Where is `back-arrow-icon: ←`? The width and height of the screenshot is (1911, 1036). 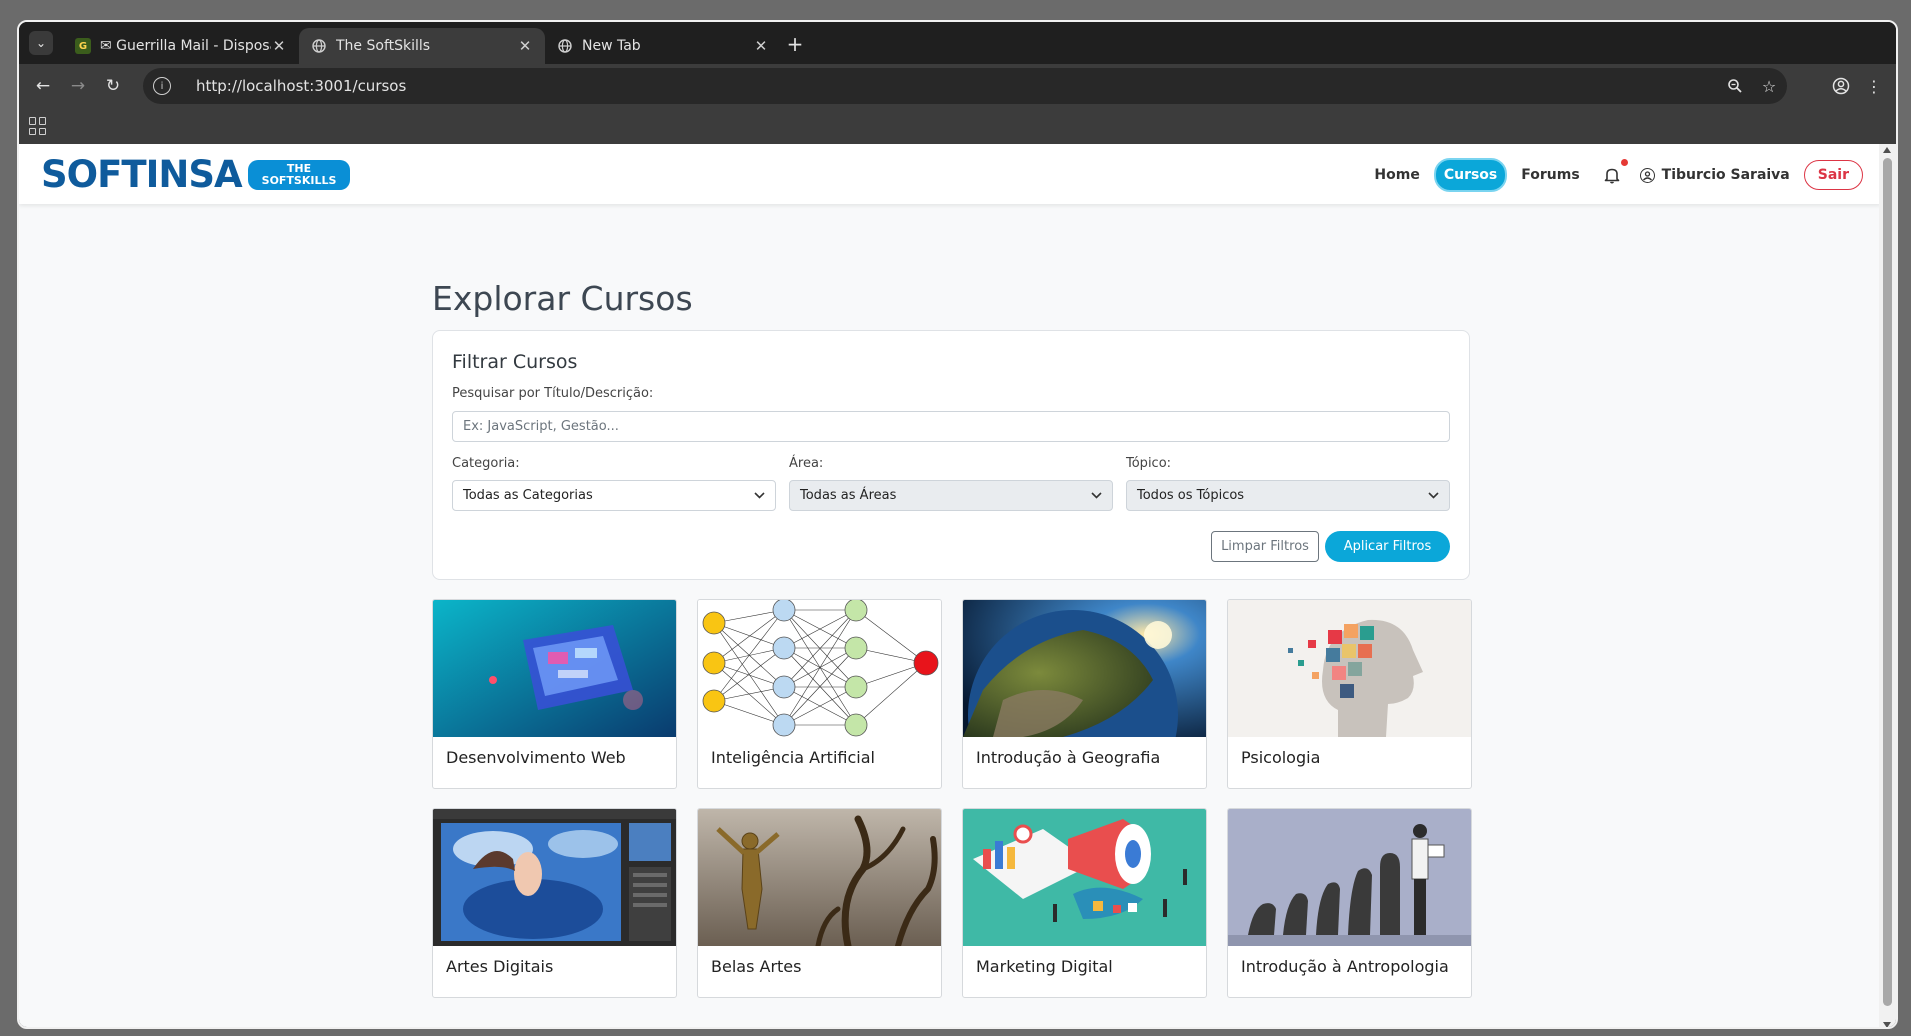
back-arrow-icon: ← is located at coordinates (43, 86).